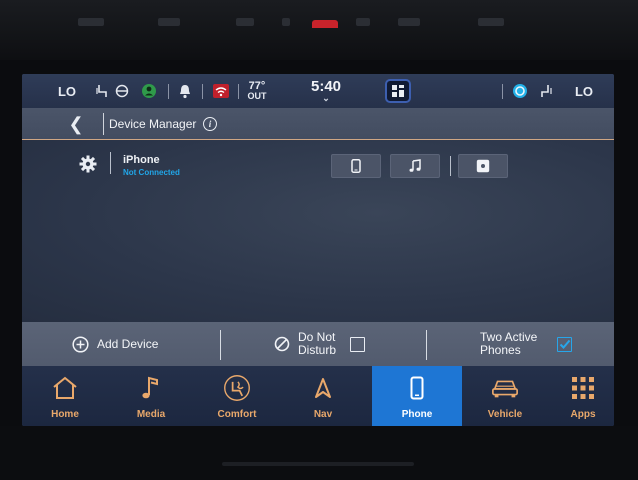 The image size is (638, 480). What do you see at coordinates (141, 160) in the screenshot?
I see `device-name: iPhone` at bounding box center [141, 160].